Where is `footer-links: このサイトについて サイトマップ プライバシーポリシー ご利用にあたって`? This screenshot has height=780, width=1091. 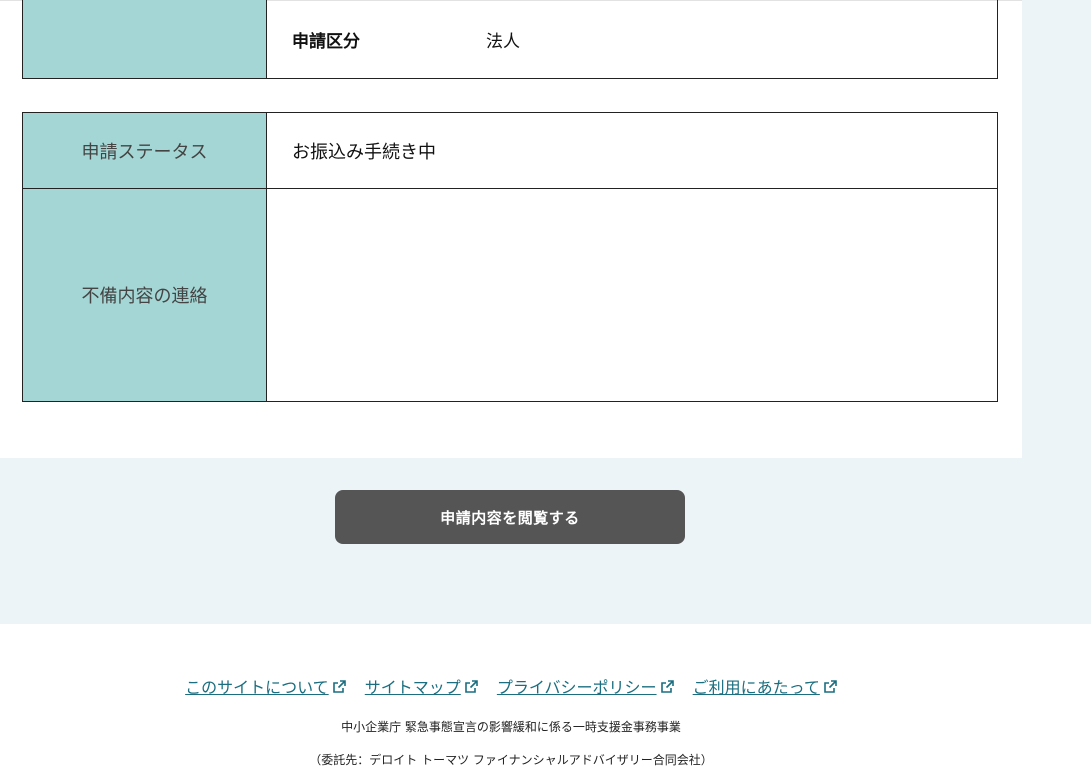
footer-links: このサイトについて サイトマップ プライバシーポリシー ご利用にあたって is located at coordinates (511, 686).